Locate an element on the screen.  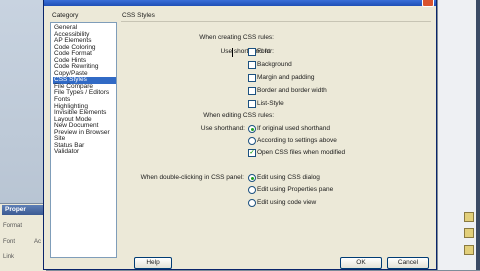
properties-field-link: Link is located at coordinates (9, 257).